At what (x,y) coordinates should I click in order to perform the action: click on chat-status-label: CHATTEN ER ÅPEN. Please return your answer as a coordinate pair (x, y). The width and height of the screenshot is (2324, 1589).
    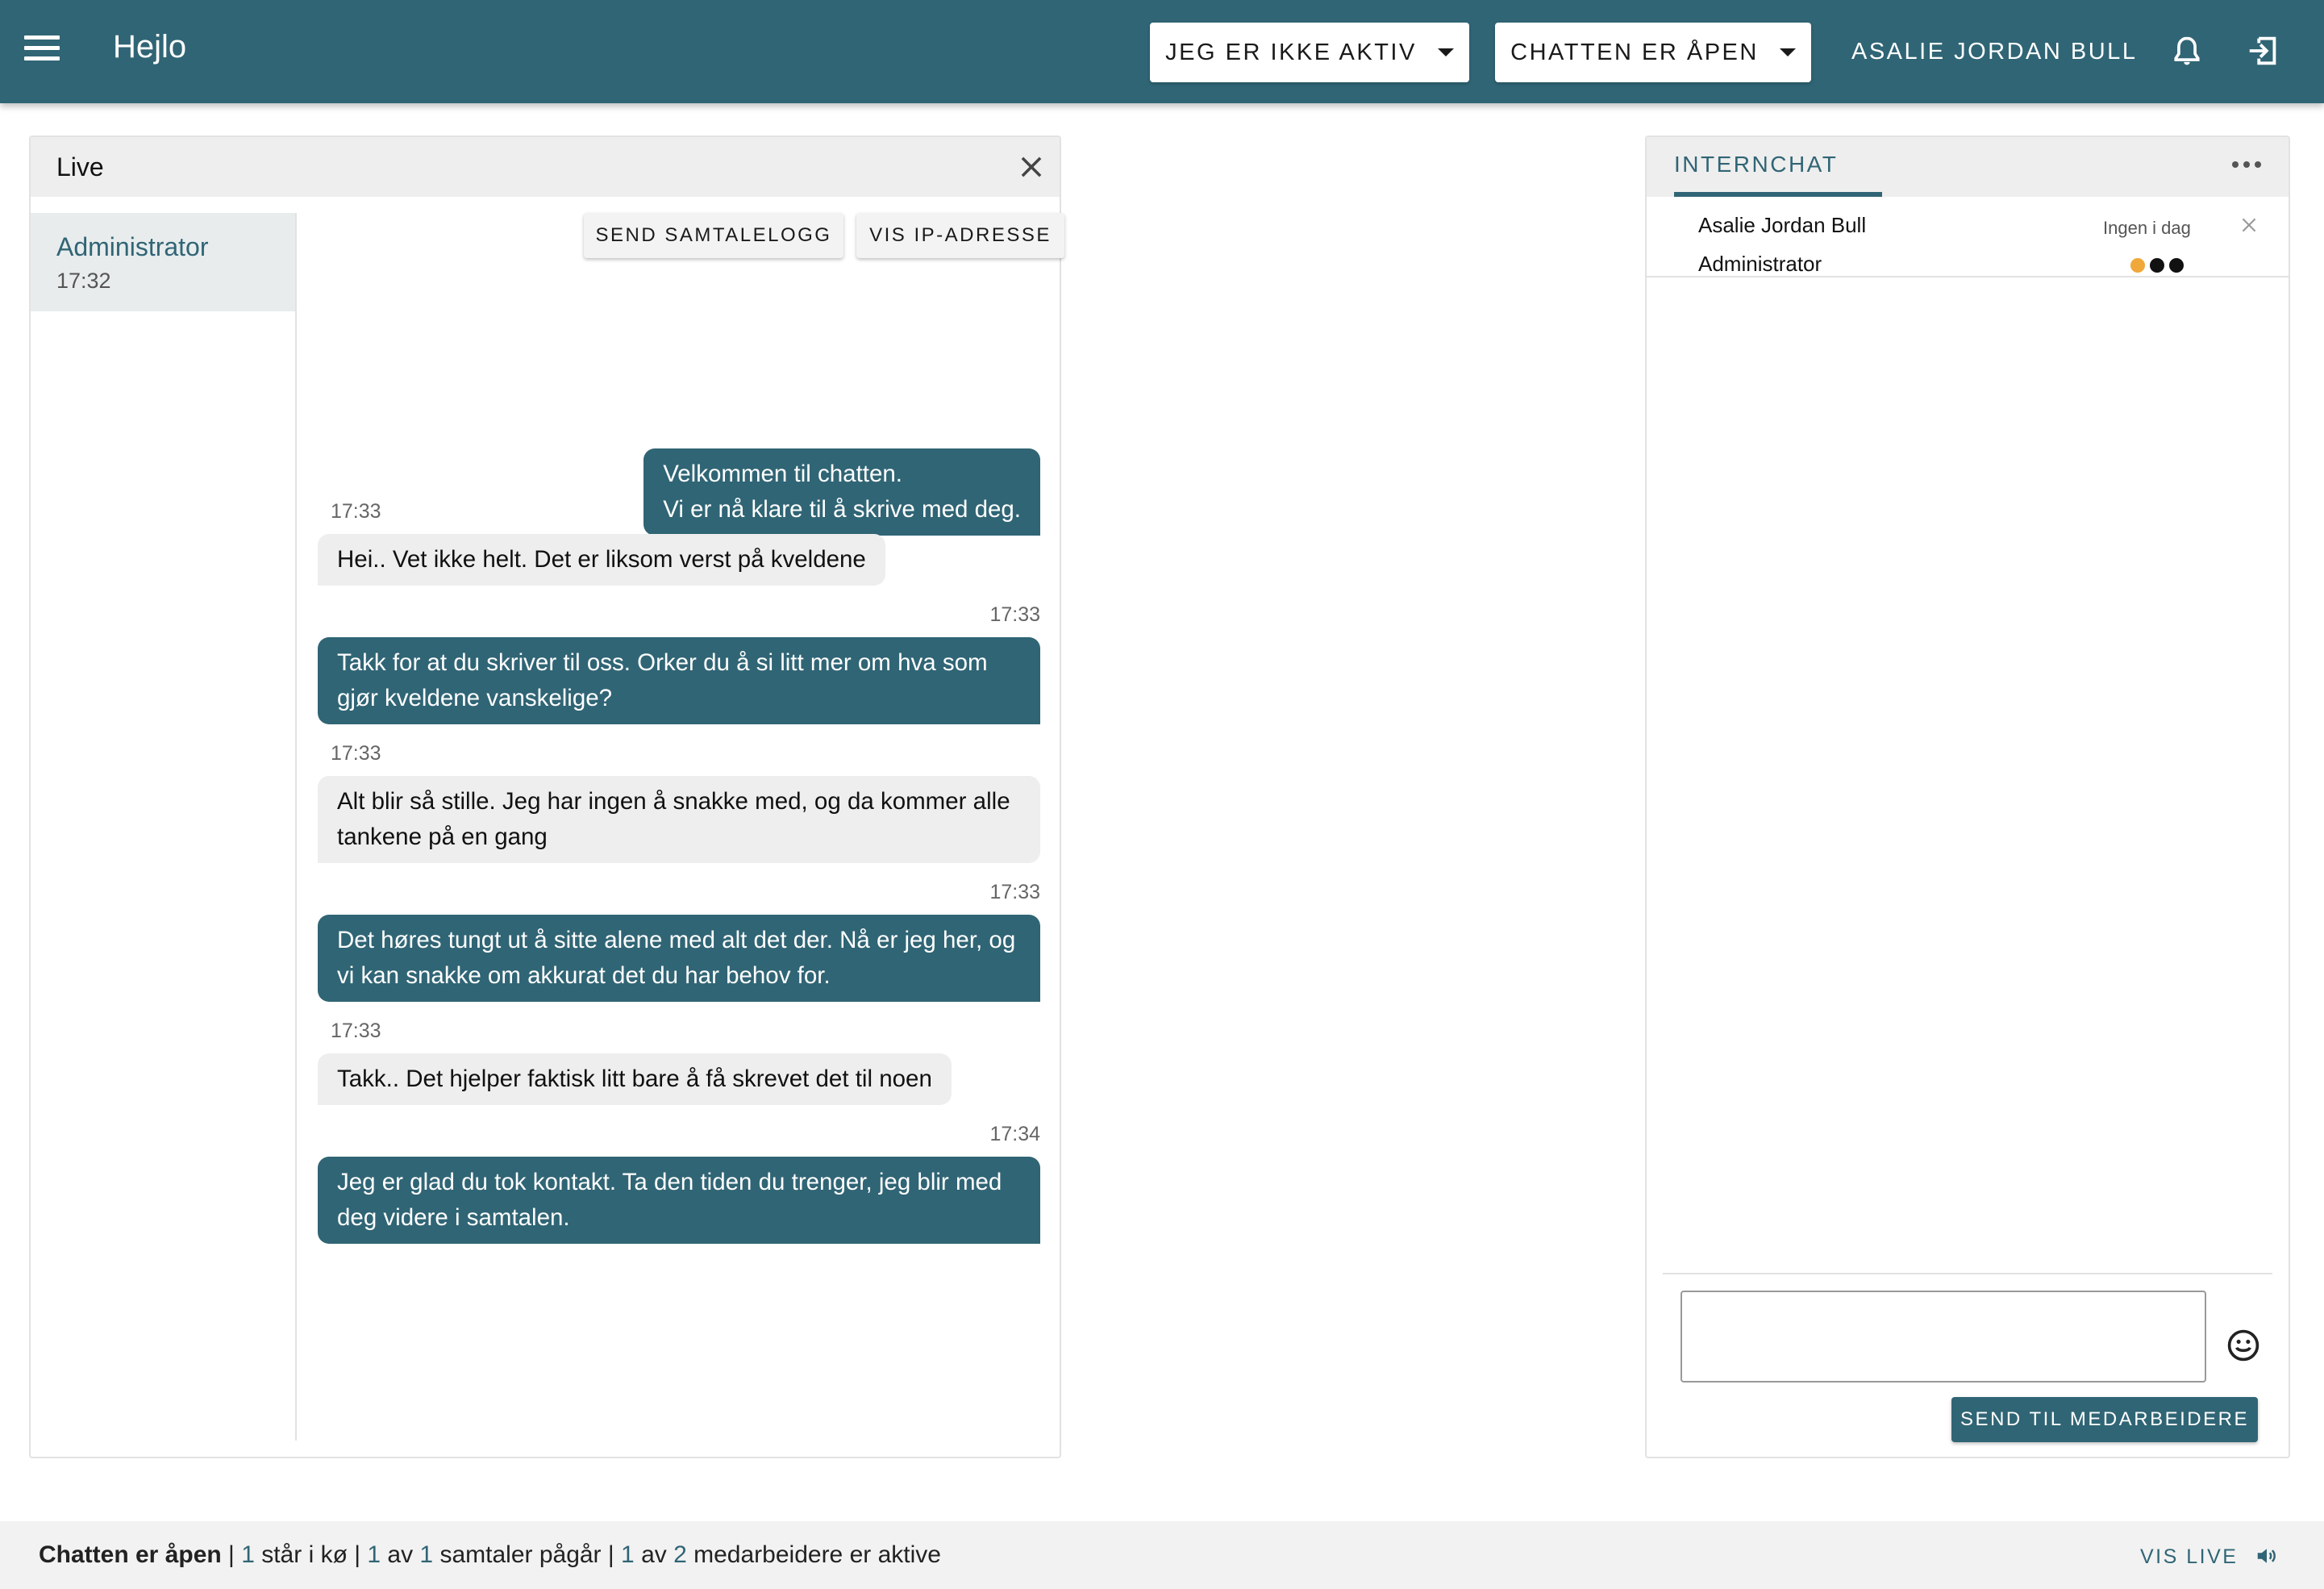
    Looking at the image, I should click on (1634, 52).